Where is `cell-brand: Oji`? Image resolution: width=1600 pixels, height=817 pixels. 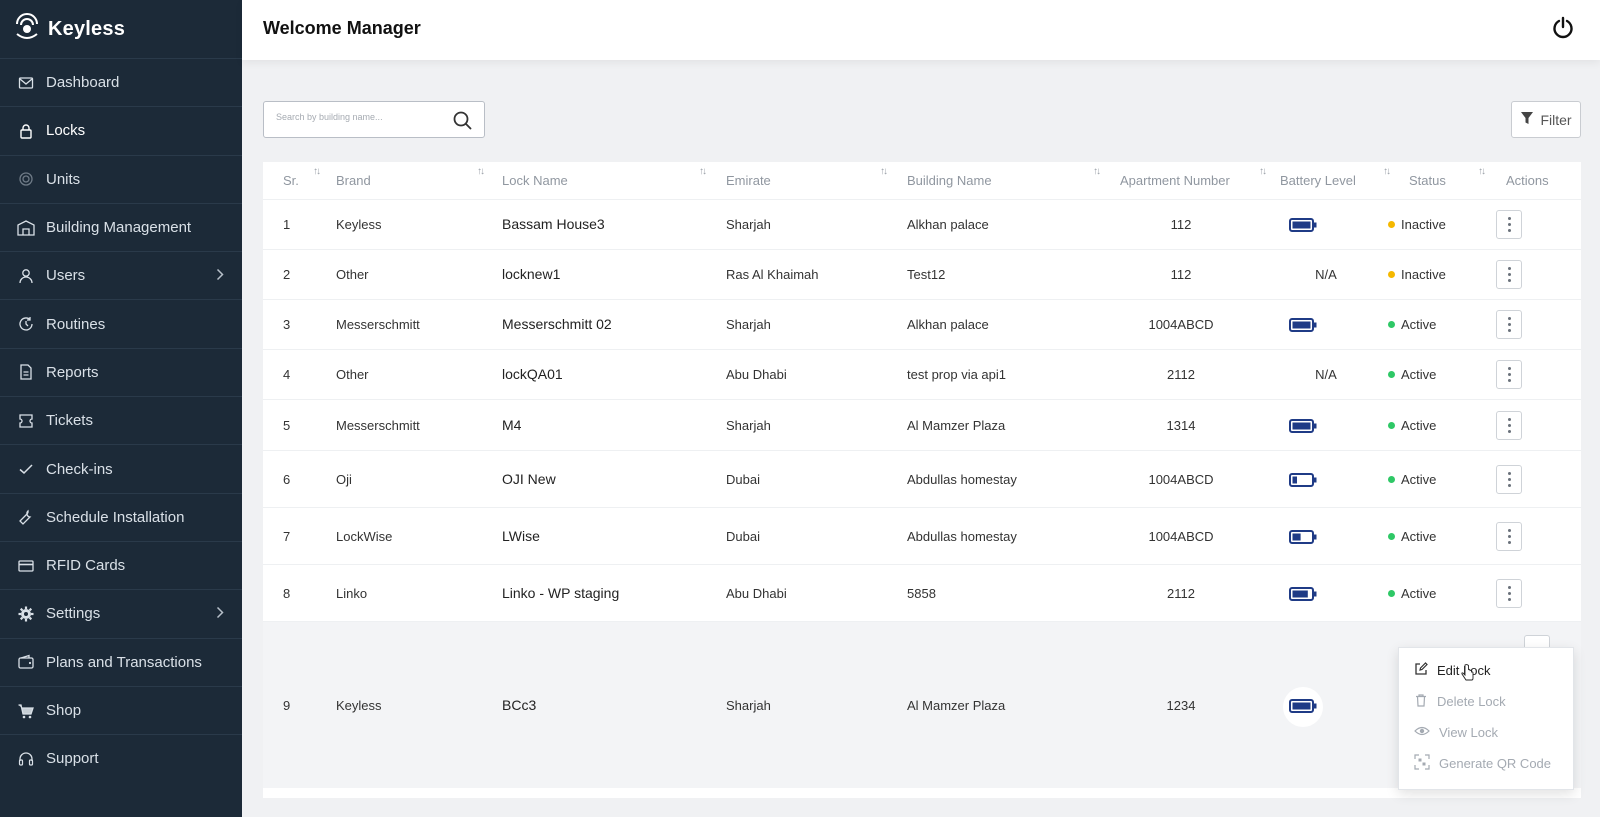
cell-brand: Oji is located at coordinates (344, 479).